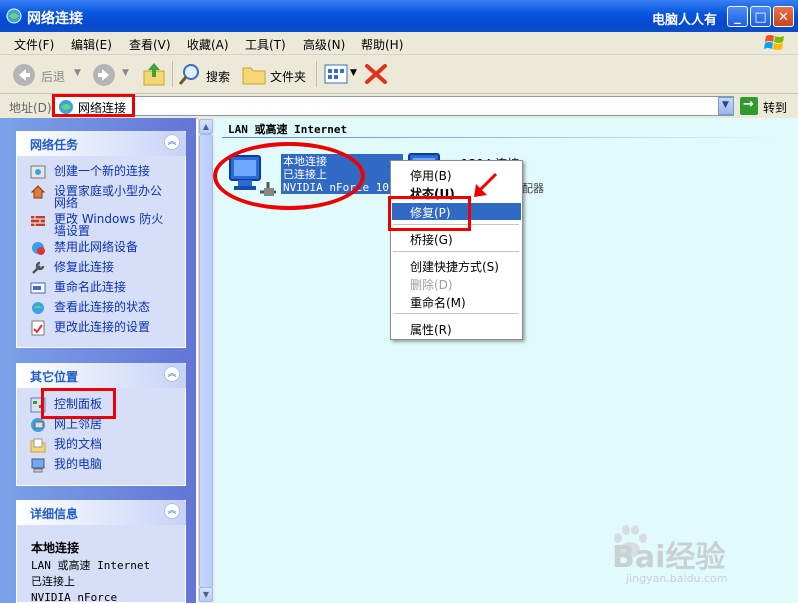 This screenshot has height=604, width=798. What do you see at coordinates (104, 75) in the screenshot?
I see `forward-arrow-icon` at bounding box center [104, 75].